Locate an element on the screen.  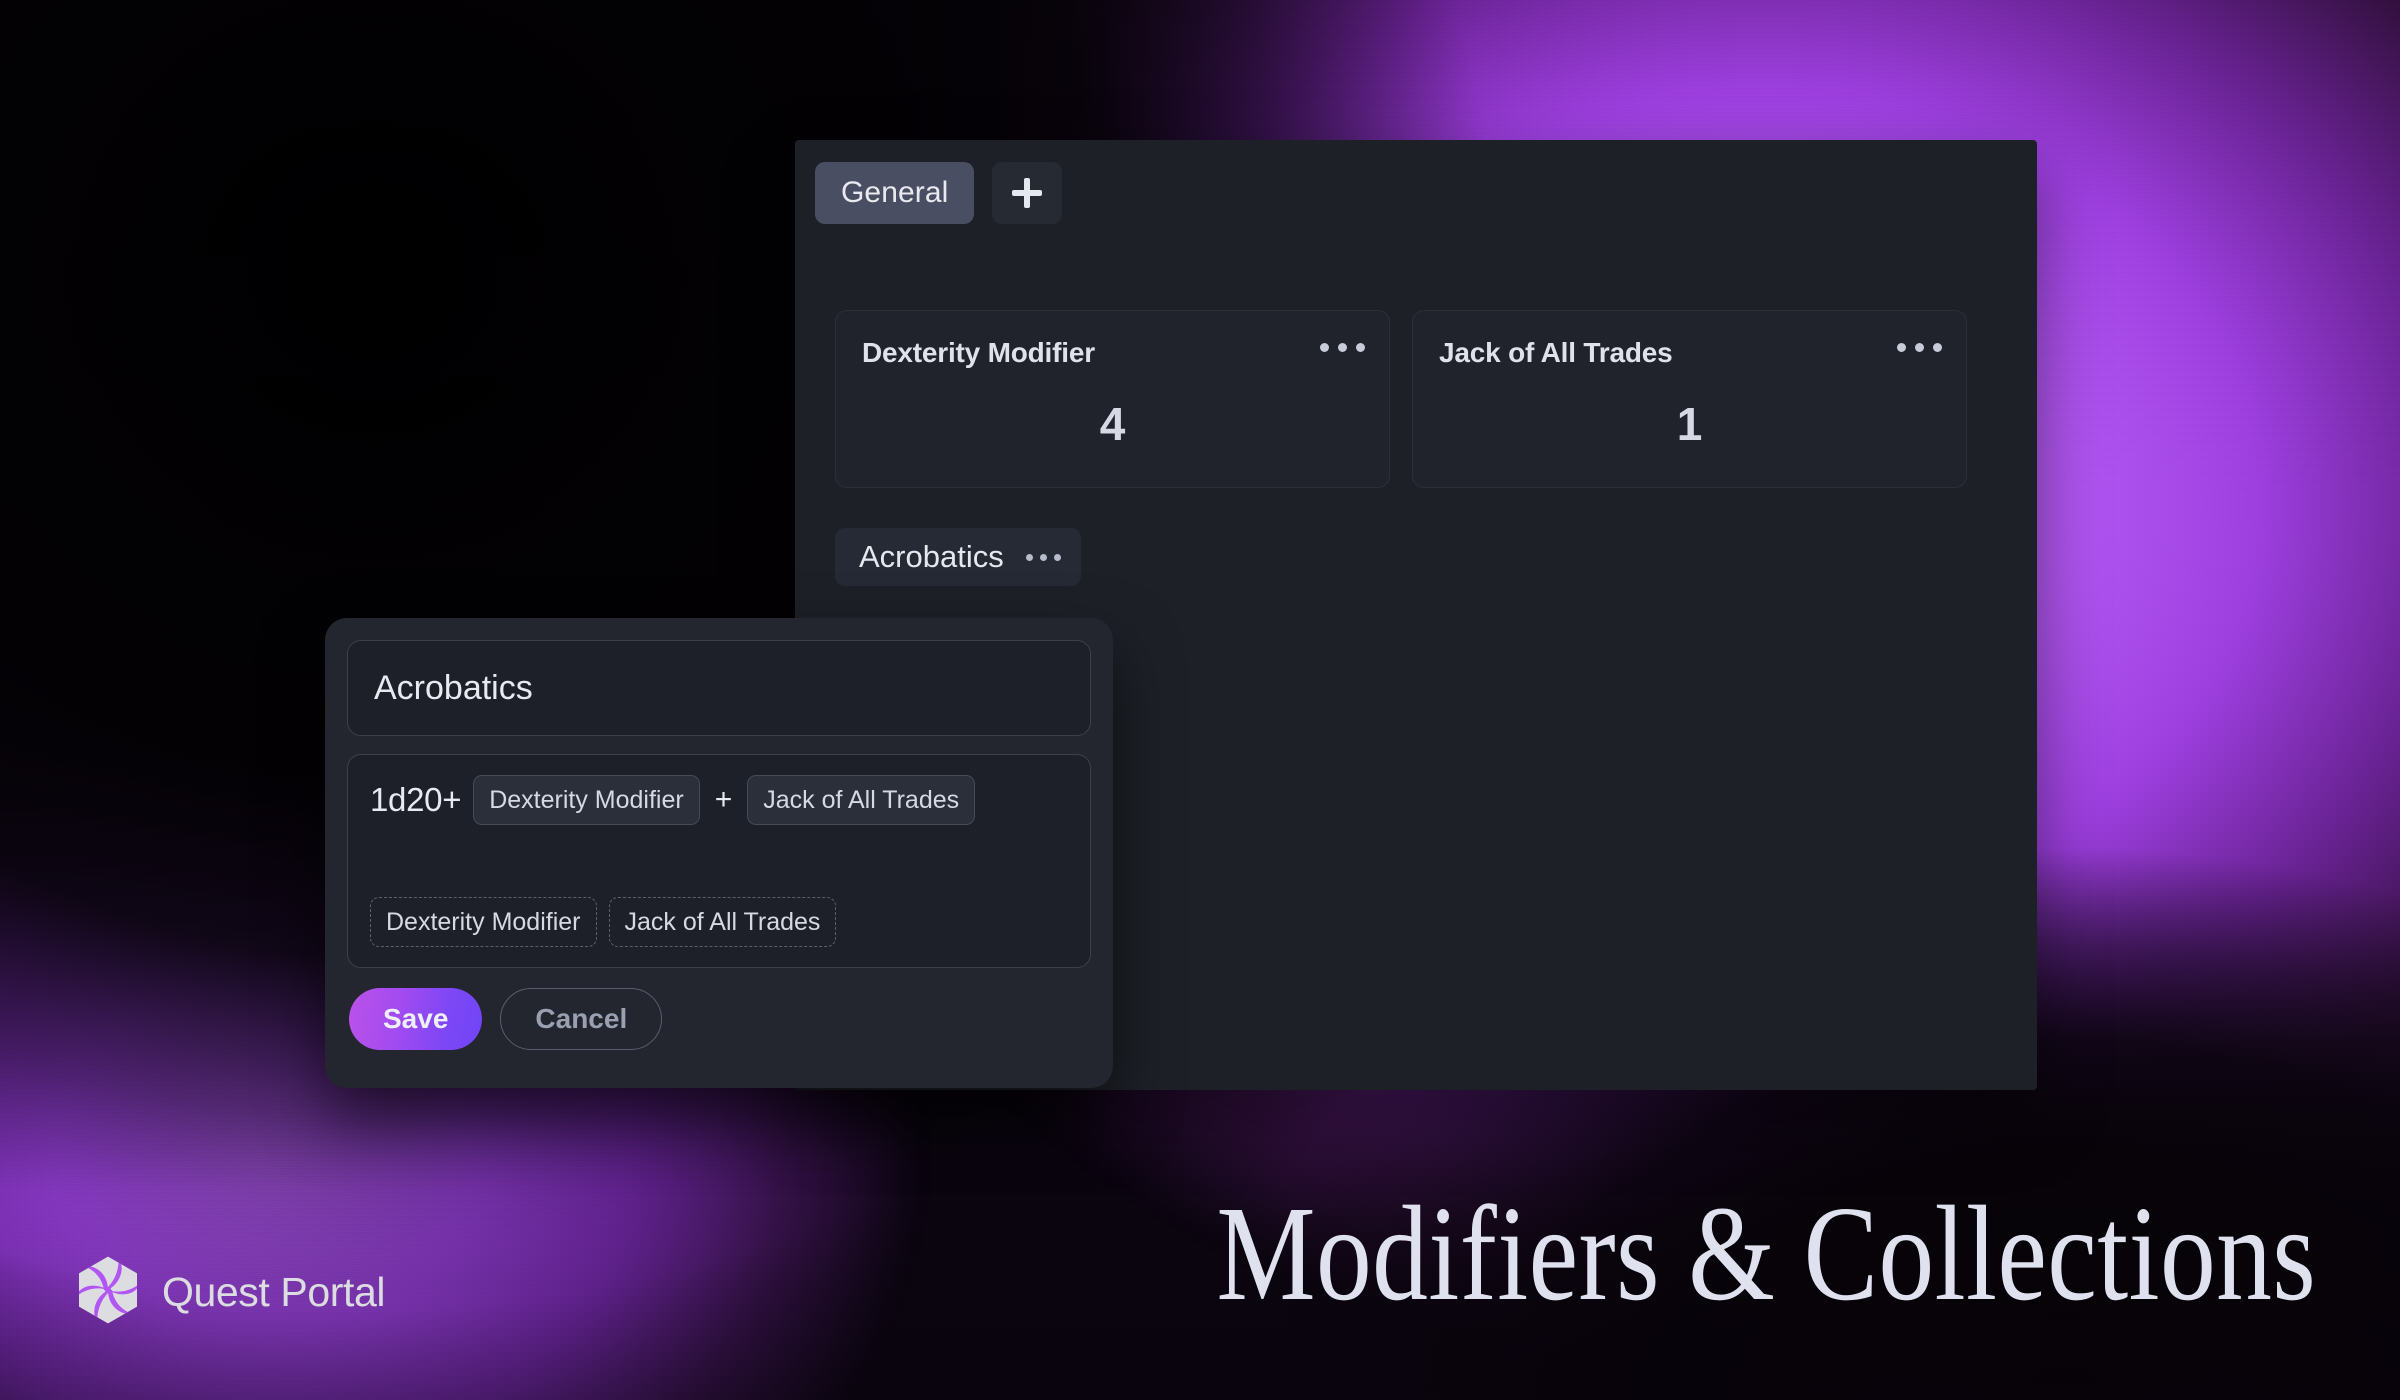
tab-bar: General is located at coordinates (939, 193).